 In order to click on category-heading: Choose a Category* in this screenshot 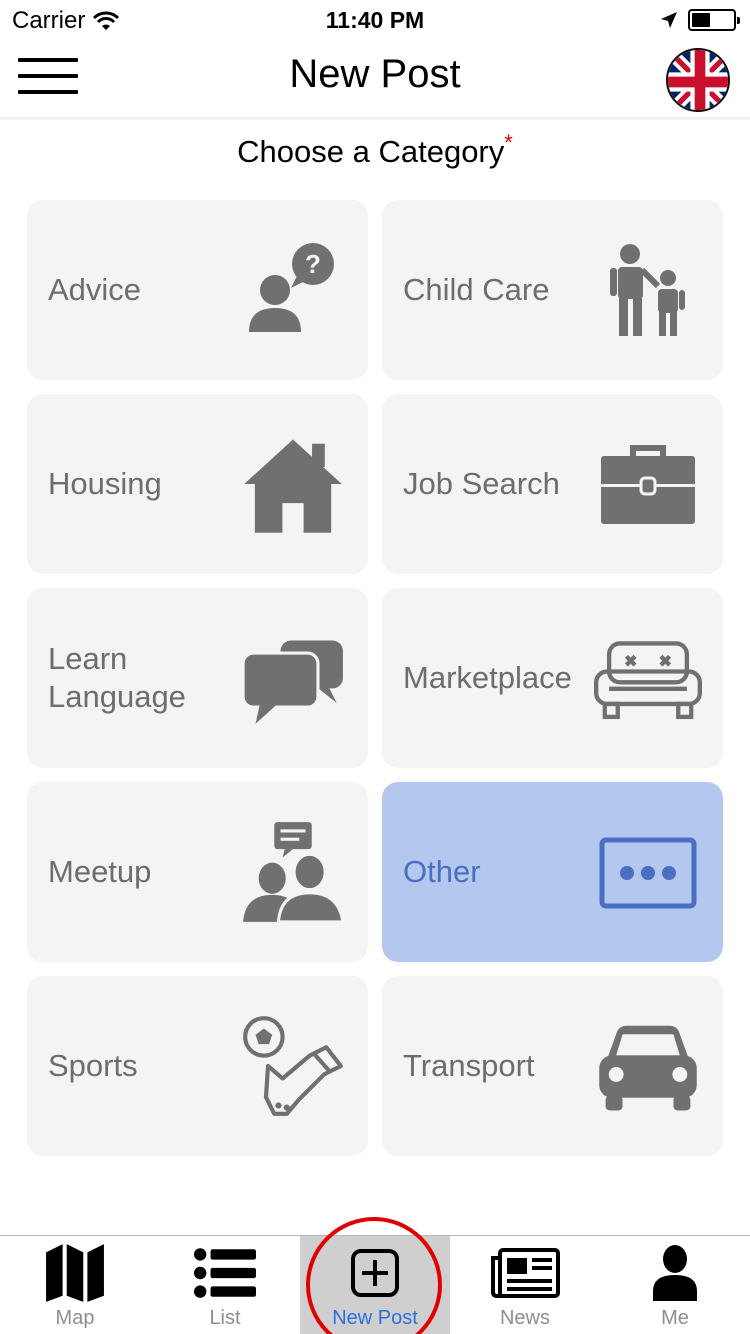, I will do `click(375, 150)`.